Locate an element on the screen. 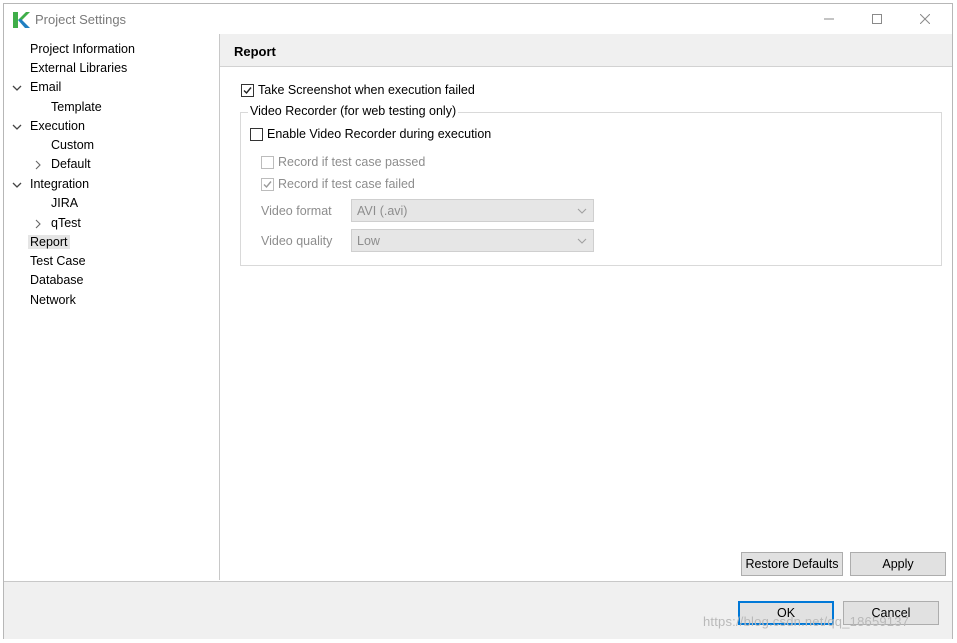  tree-item-label: Project Information is located at coordinates (82, 49).